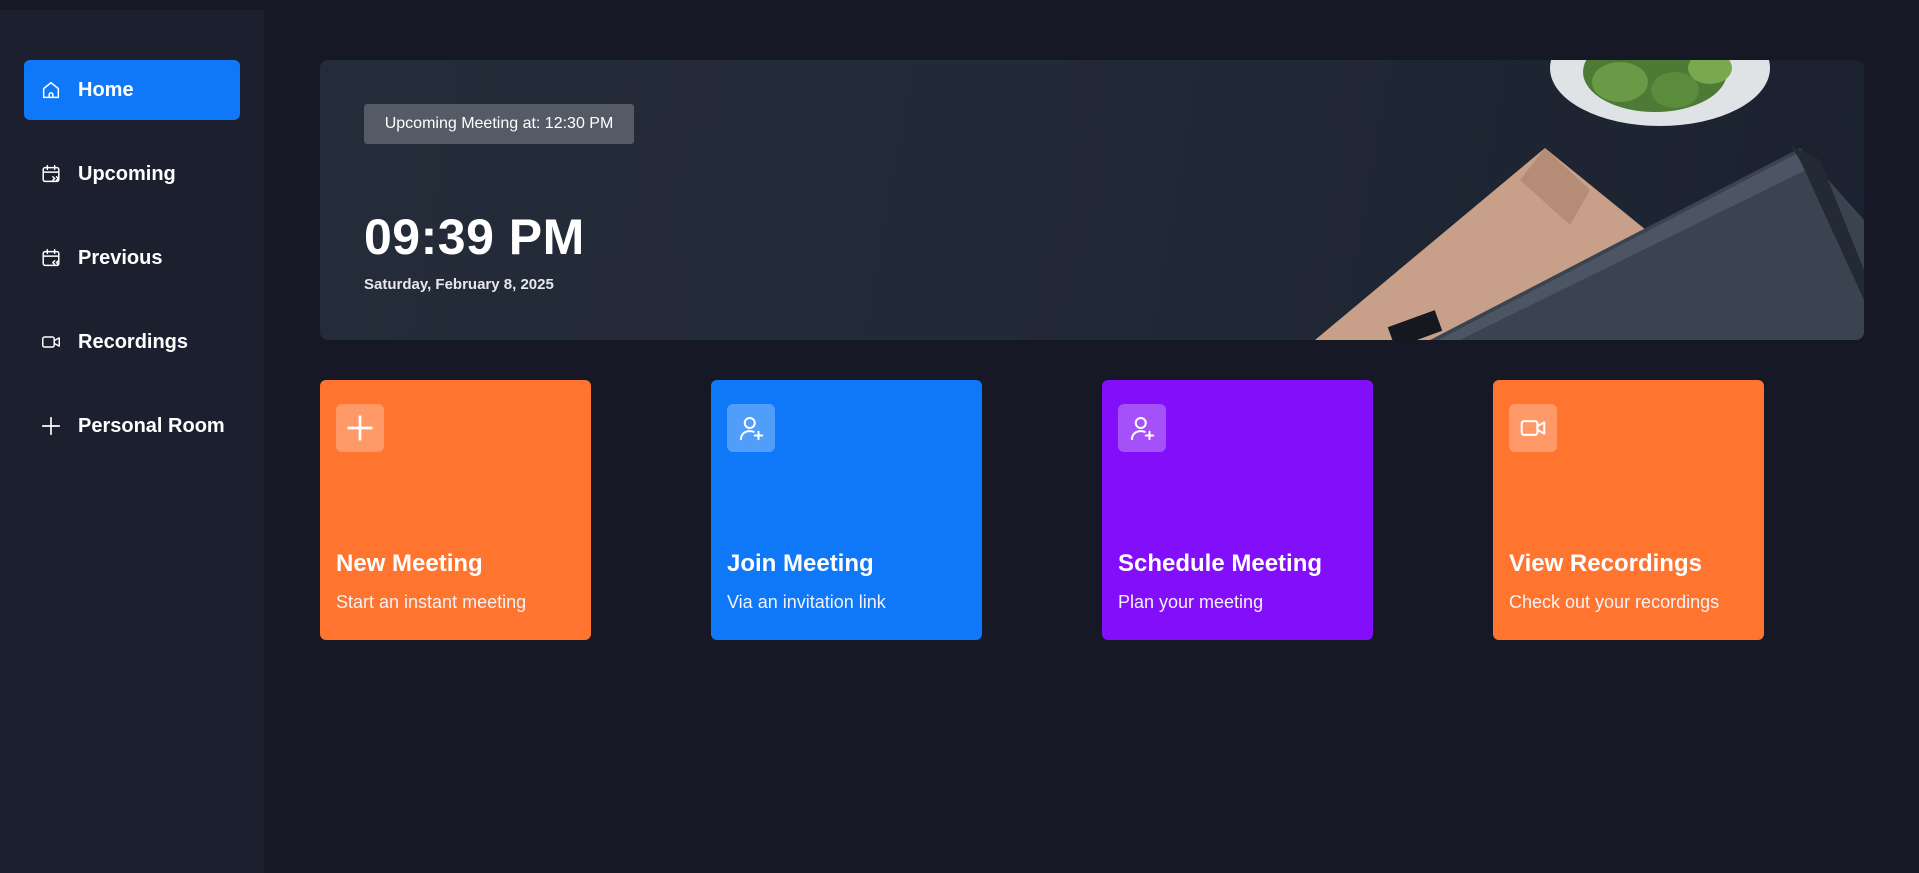 The height and width of the screenshot is (873, 1919). I want to click on sidebar-item-personal-room: Personal Room, so click(132, 426).